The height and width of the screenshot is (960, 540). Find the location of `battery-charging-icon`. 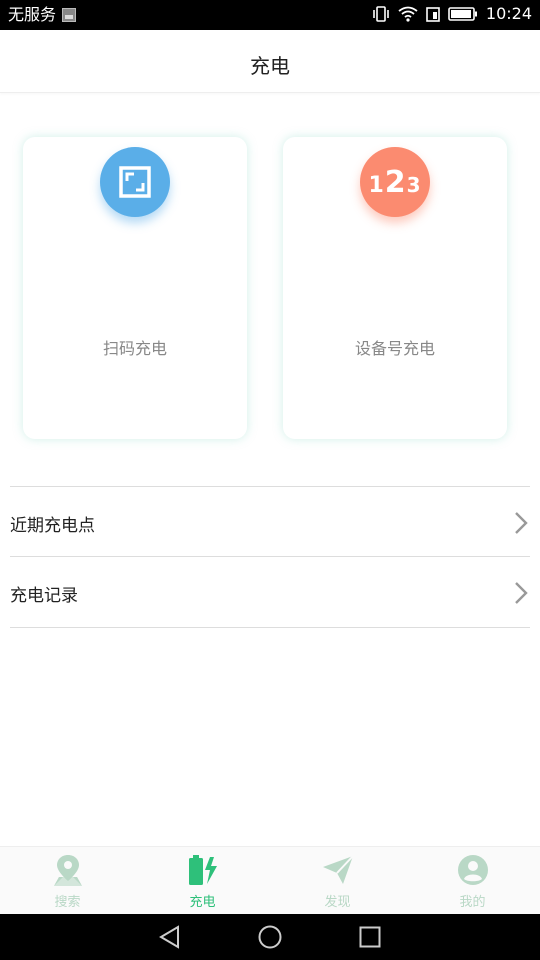

battery-charging-icon is located at coordinates (203, 872).